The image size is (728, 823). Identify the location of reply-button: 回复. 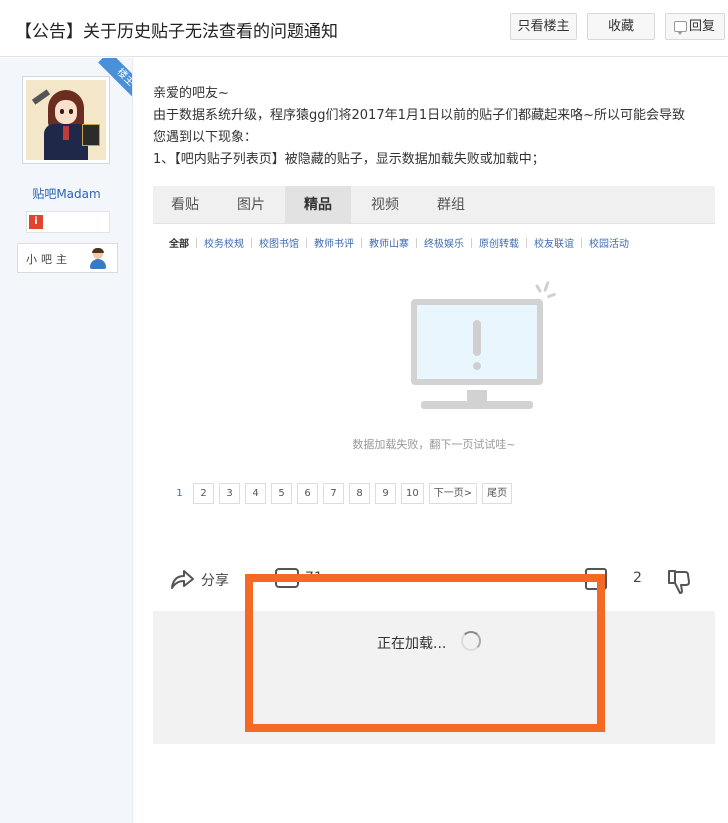
(695, 26).